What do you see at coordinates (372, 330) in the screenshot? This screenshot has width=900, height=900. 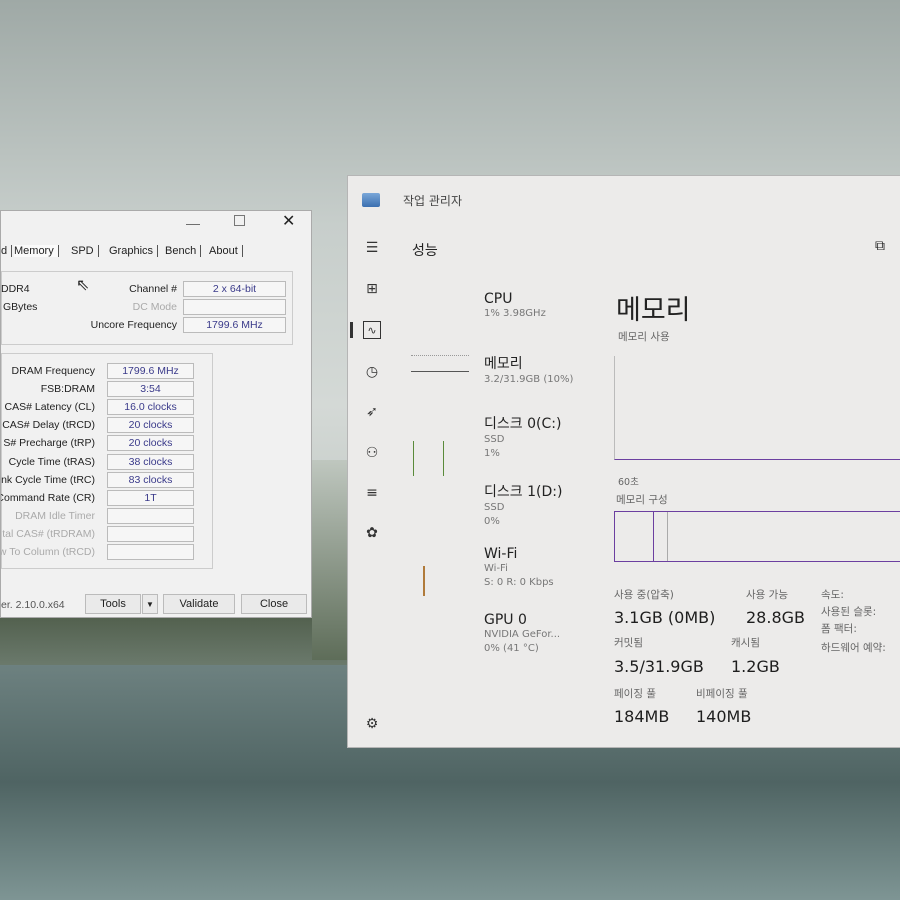 I see `performance-icon: ∿` at bounding box center [372, 330].